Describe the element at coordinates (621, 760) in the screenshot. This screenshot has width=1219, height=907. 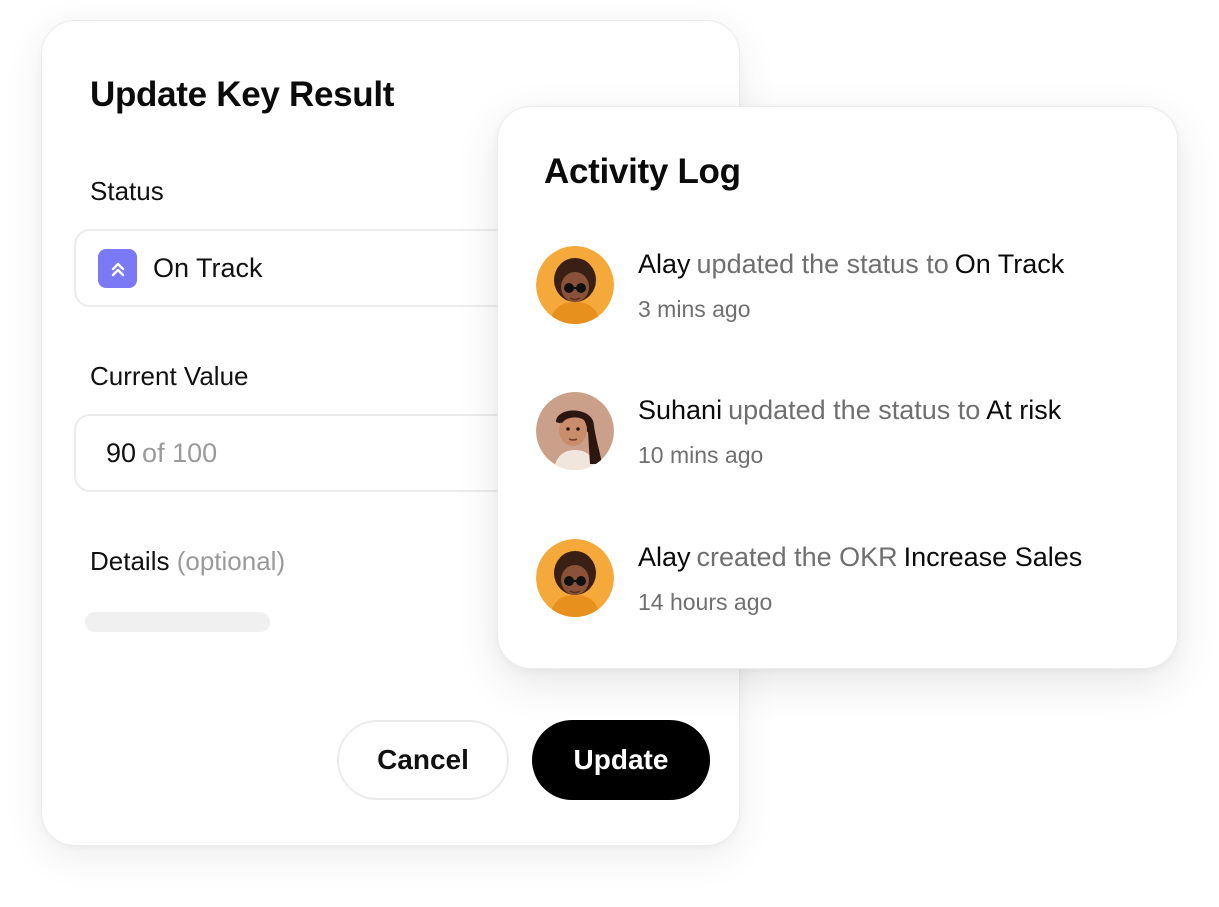
I see `update-button: Update` at that location.